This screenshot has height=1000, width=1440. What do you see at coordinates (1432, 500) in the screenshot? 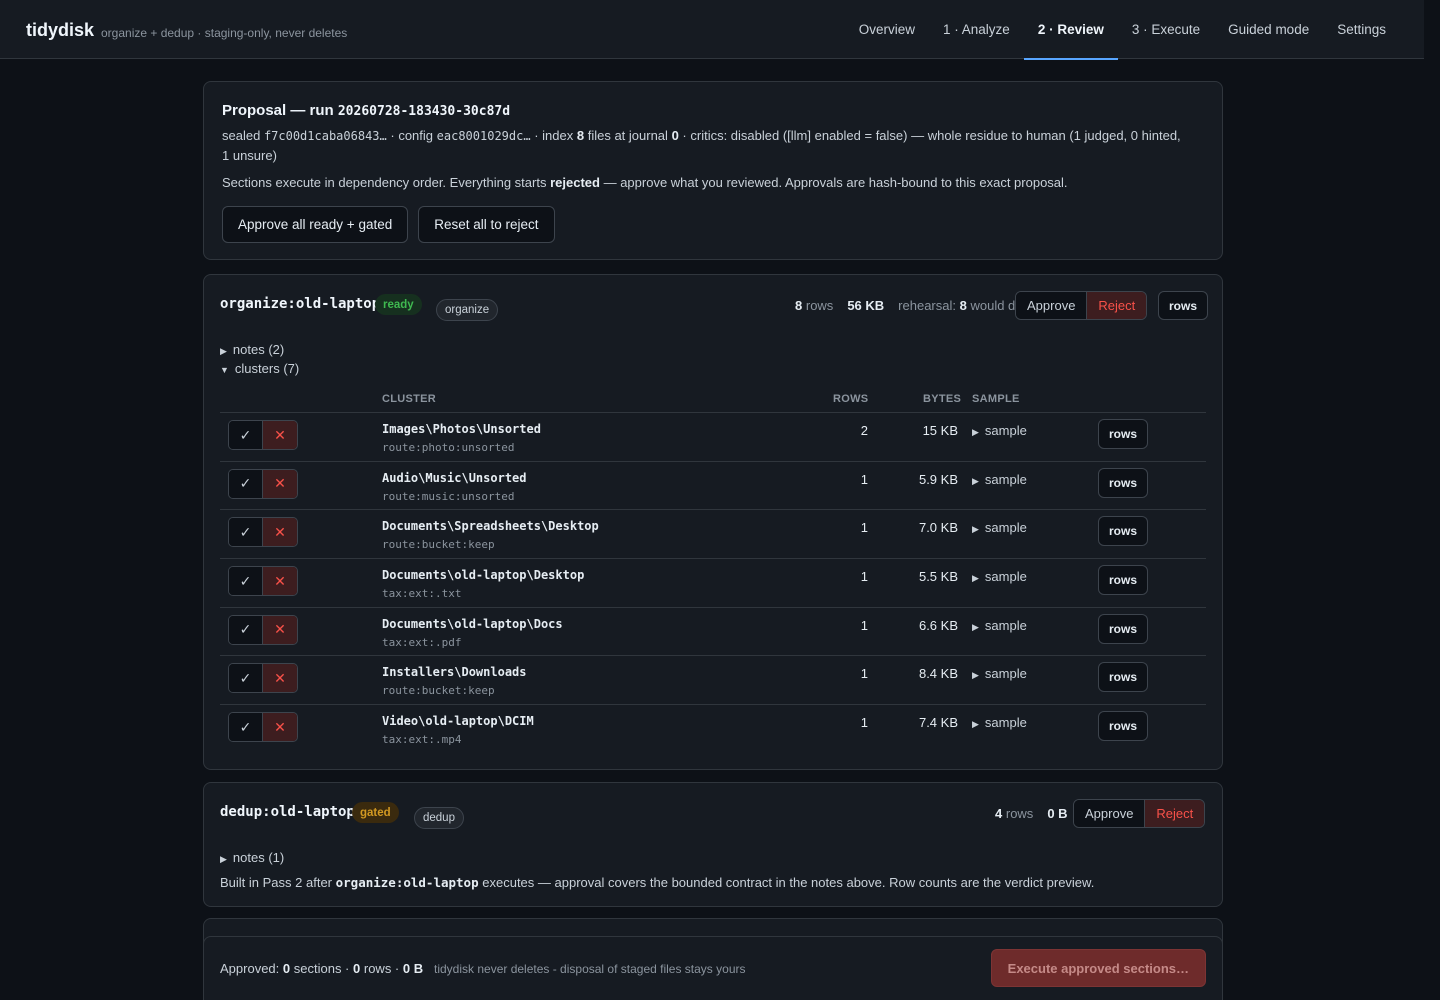
I see `page-scrollbar` at bounding box center [1432, 500].